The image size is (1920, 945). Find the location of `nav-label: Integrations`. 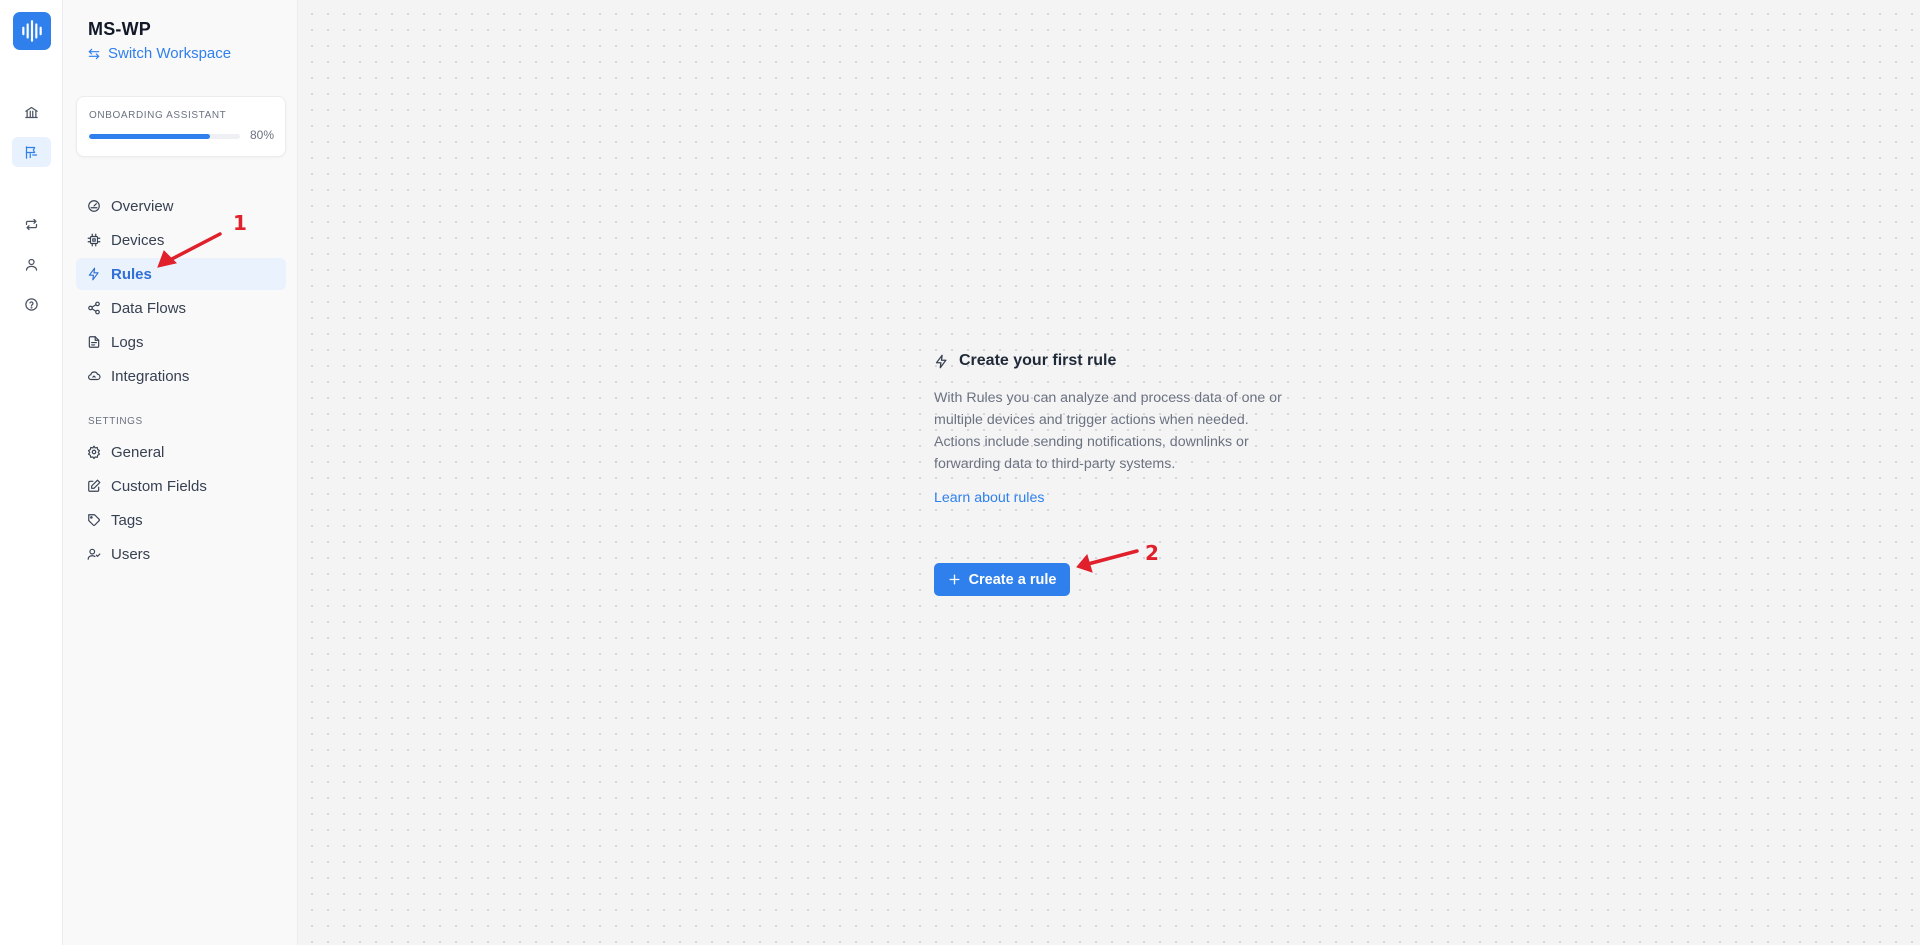

nav-label: Integrations is located at coordinates (150, 376).